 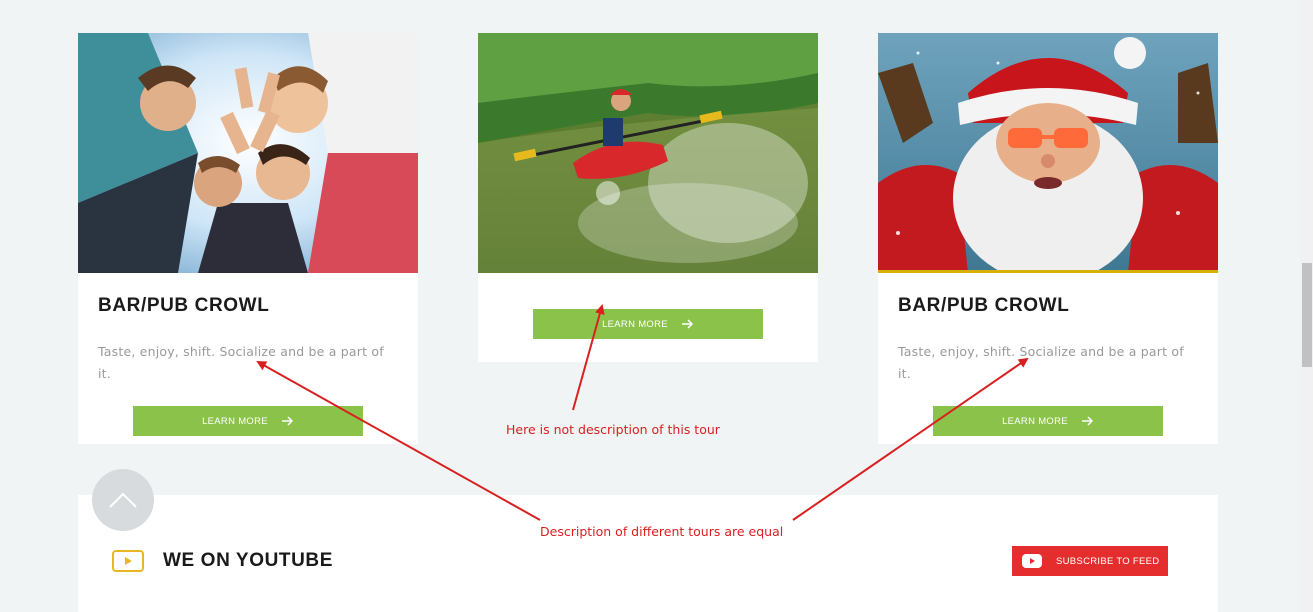 What do you see at coordinates (128, 564) in the screenshot?
I see `play-icon` at bounding box center [128, 564].